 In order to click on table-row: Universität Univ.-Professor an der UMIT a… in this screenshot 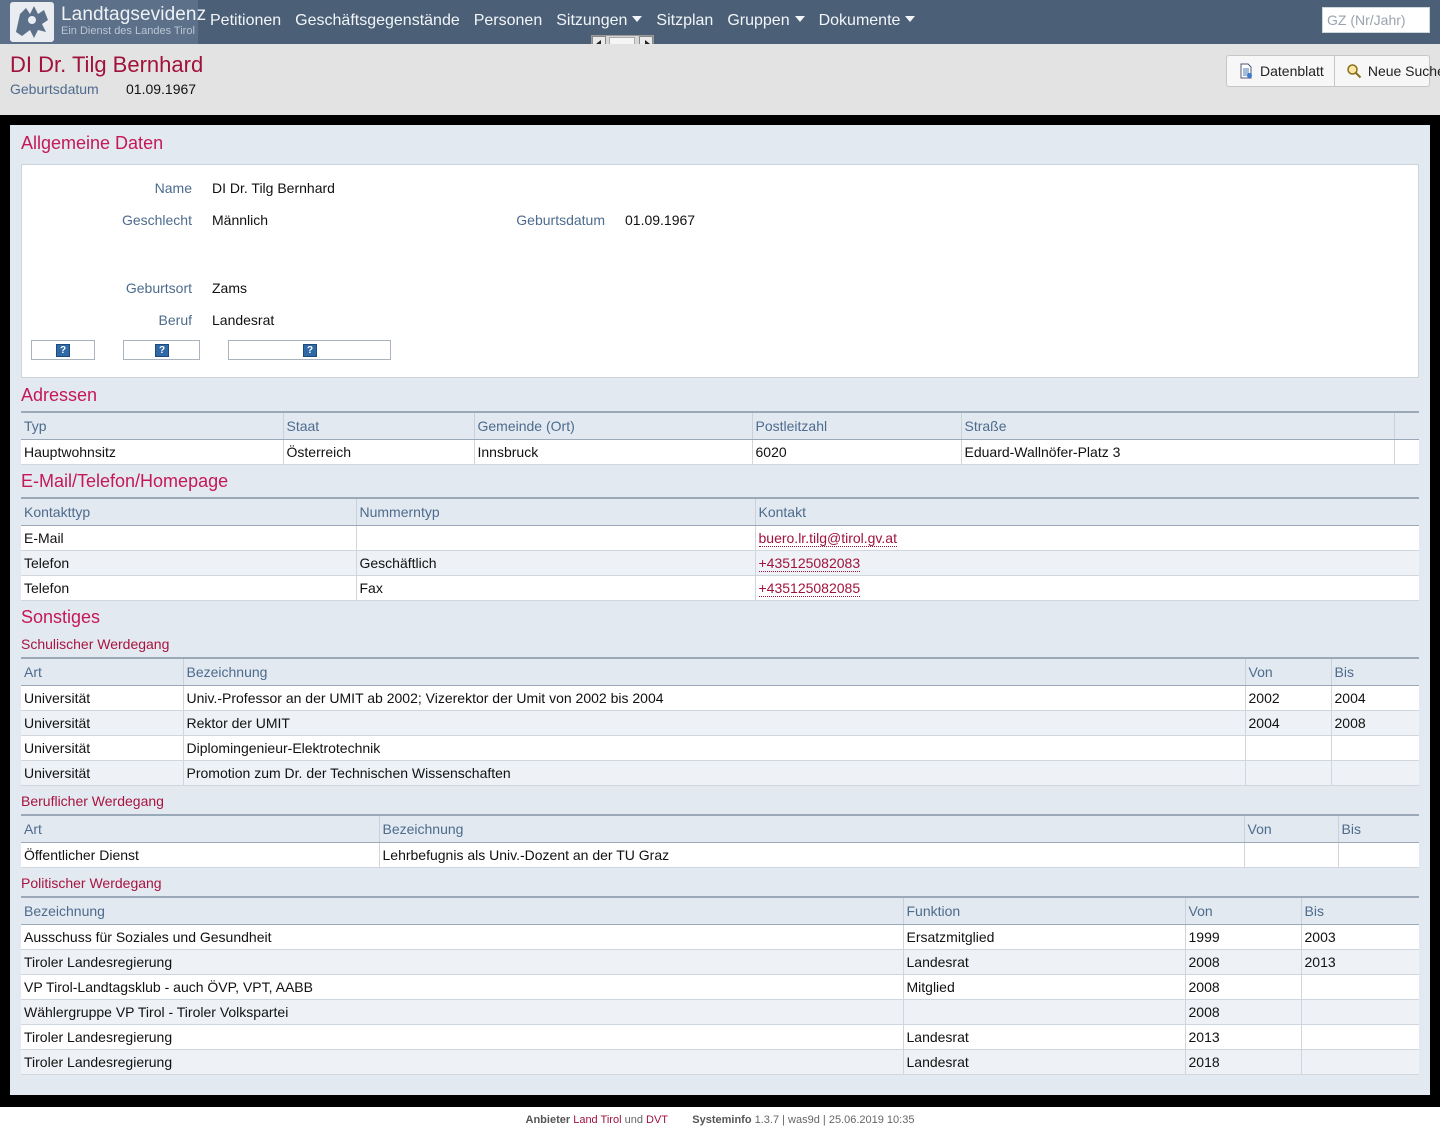, I will do `click(720, 698)`.